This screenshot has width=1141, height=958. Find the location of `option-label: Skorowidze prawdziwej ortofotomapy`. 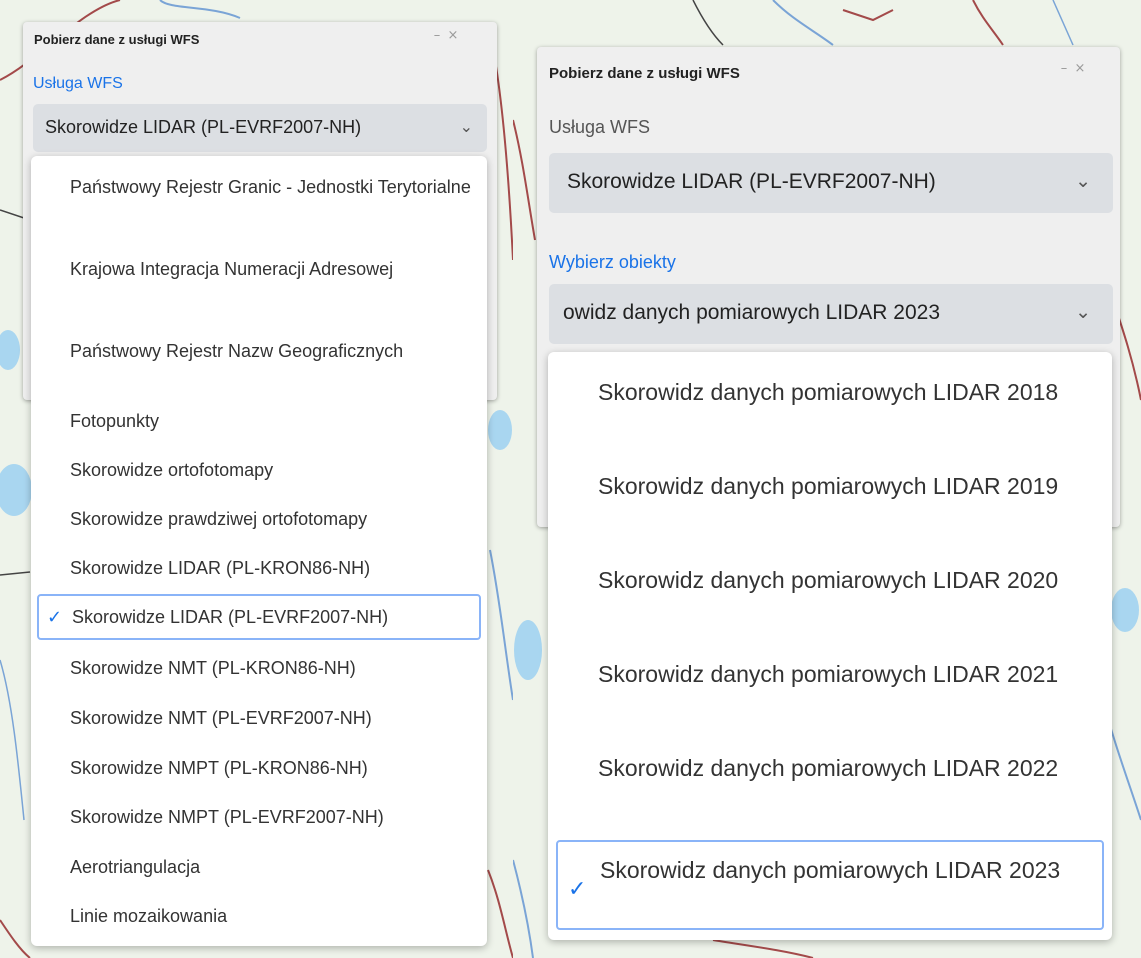

option-label: Skorowidze prawdziwej ortofotomapy is located at coordinates (219, 519).